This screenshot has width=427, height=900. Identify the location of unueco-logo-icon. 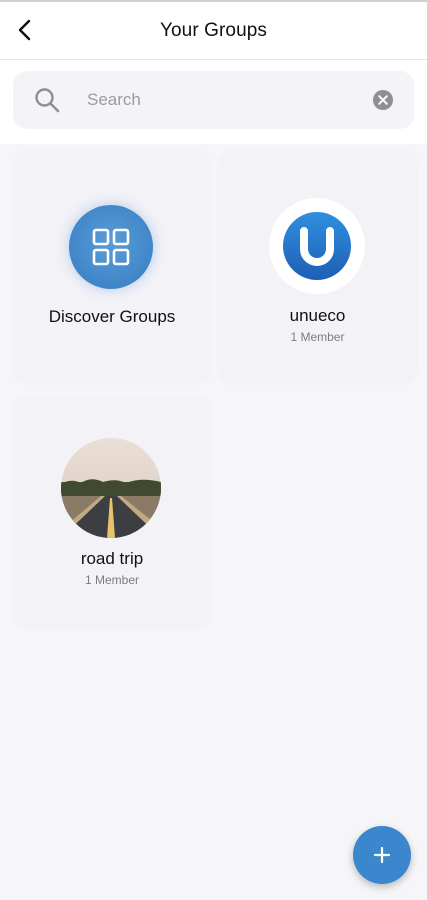
(317, 246).